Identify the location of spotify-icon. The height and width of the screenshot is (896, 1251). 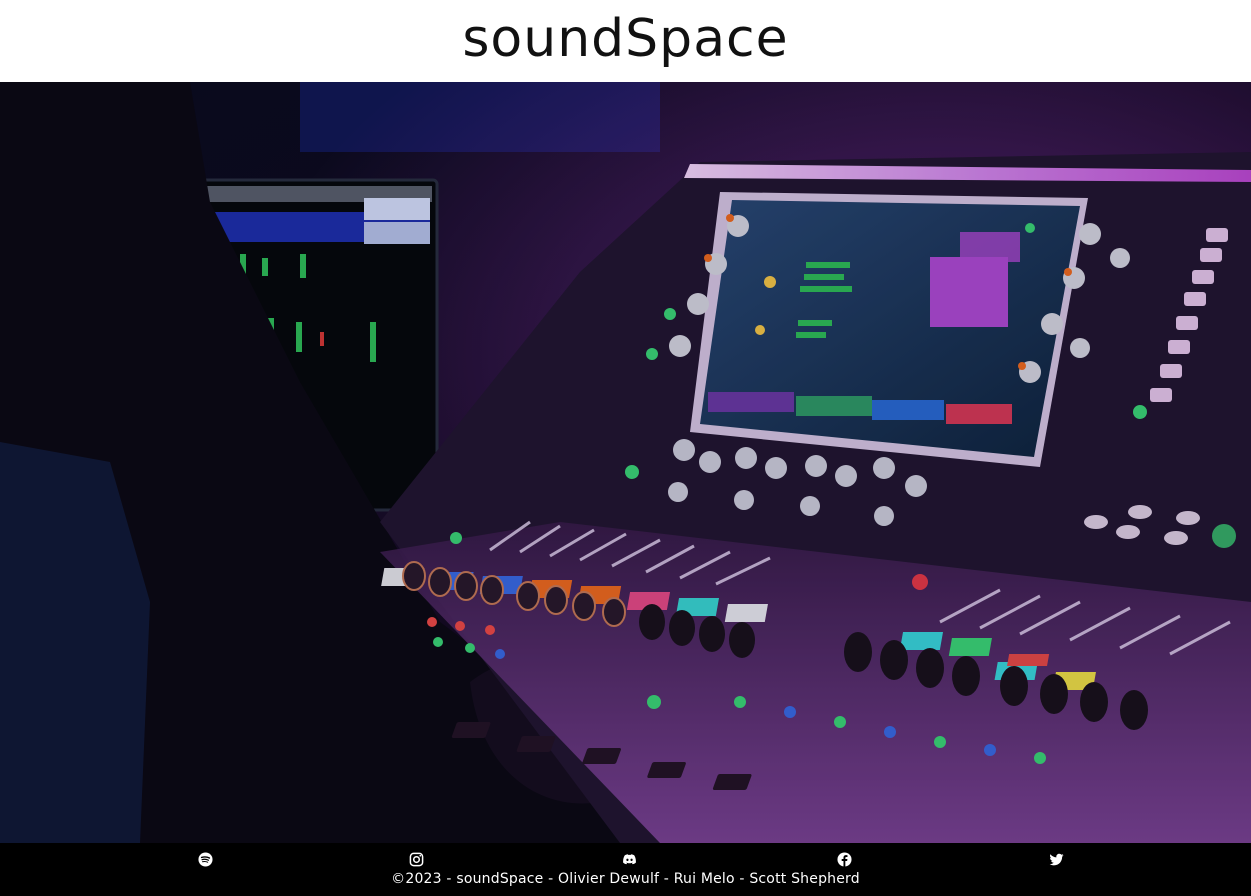
(205, 859).